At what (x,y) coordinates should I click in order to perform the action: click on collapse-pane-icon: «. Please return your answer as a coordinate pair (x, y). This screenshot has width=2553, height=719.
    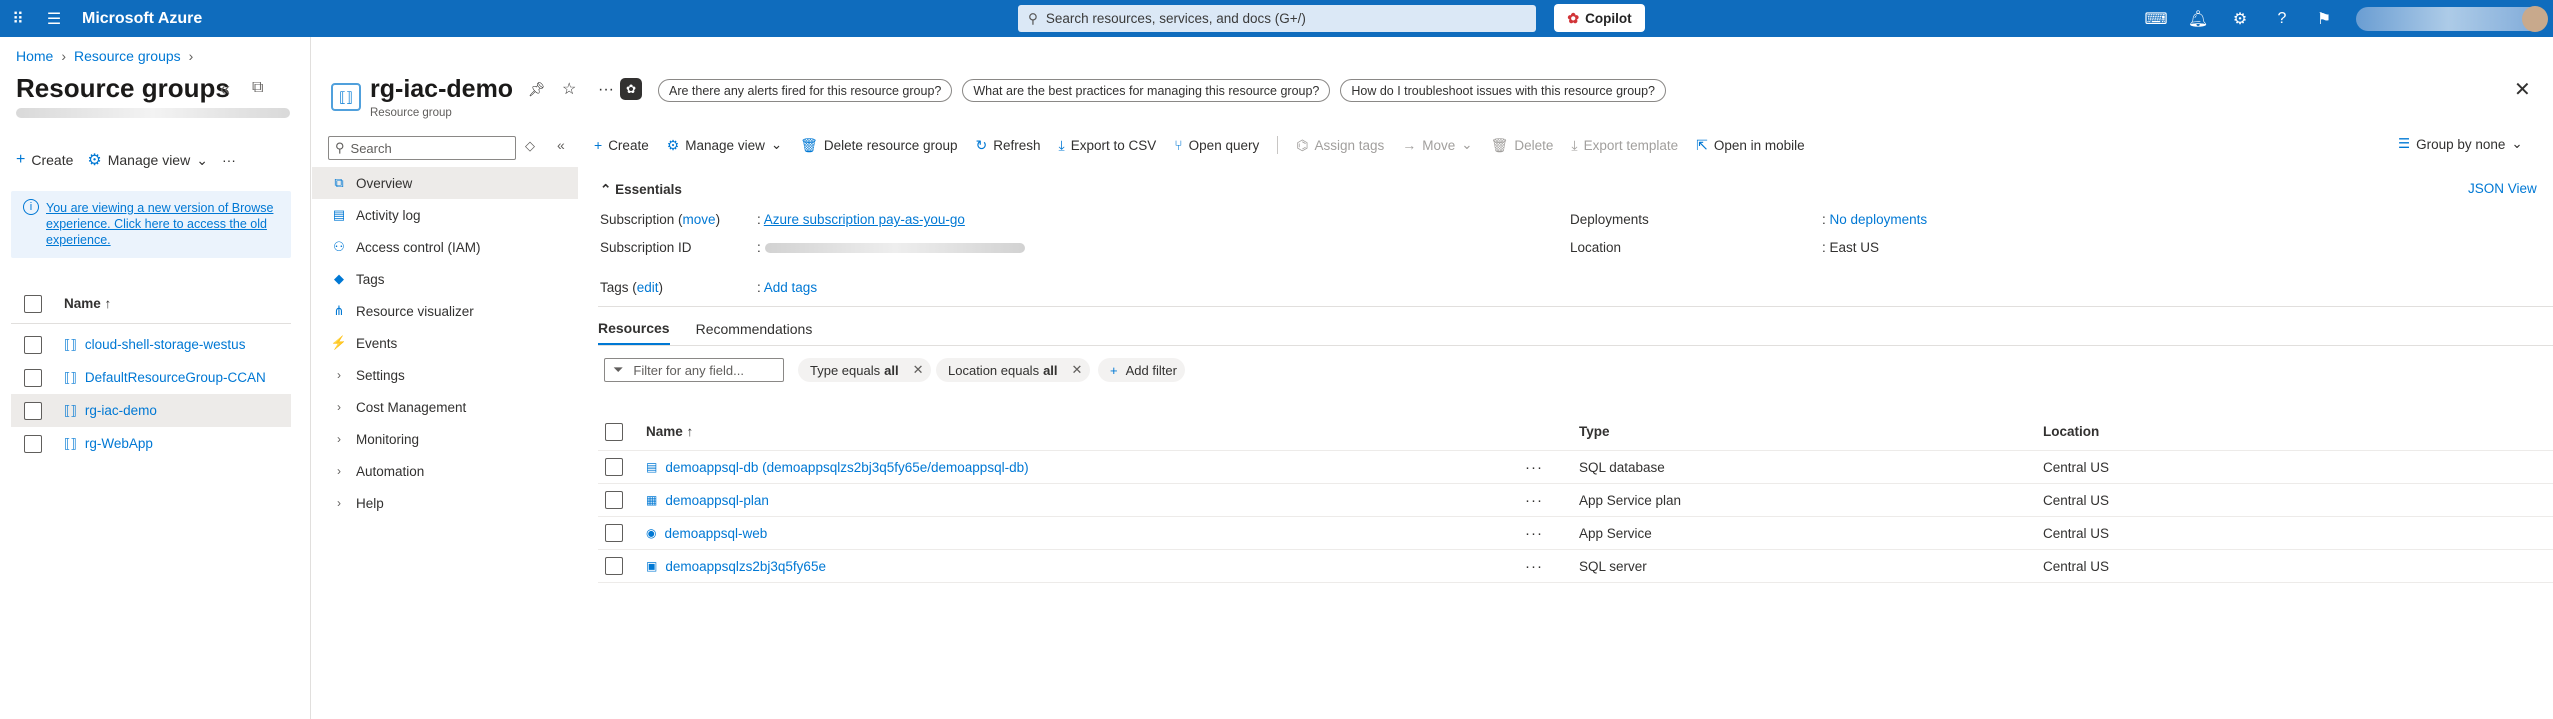
    Looking at the image, I should click on (225, 89).